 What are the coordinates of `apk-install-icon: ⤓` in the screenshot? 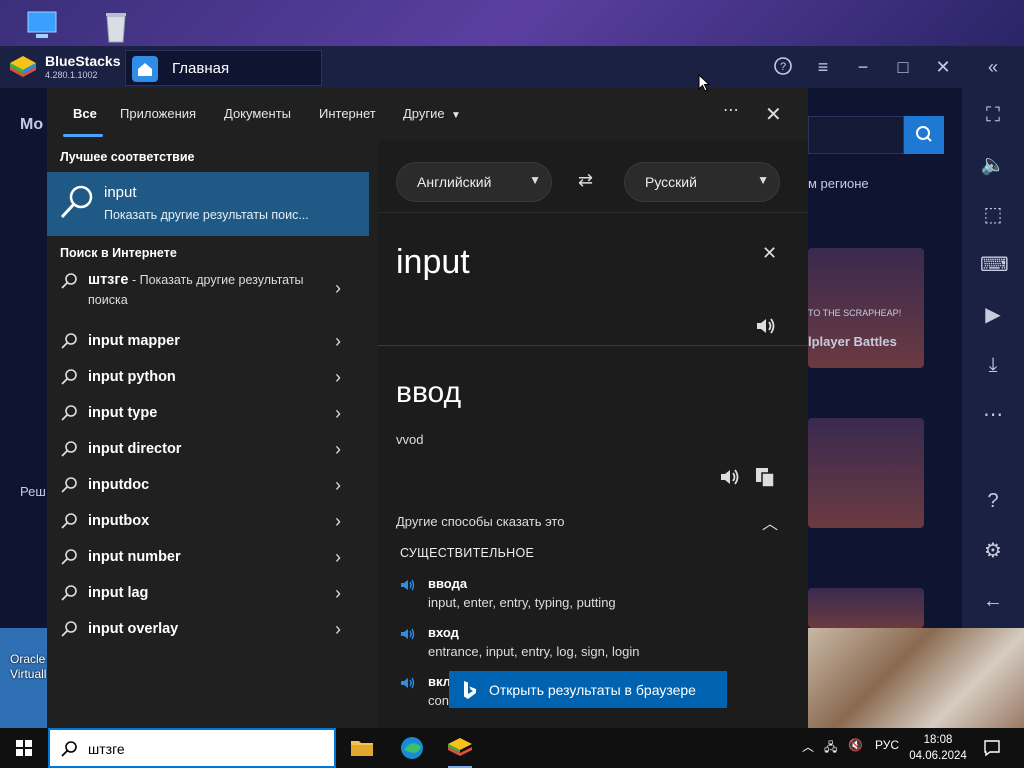 It's located at (993, 365).